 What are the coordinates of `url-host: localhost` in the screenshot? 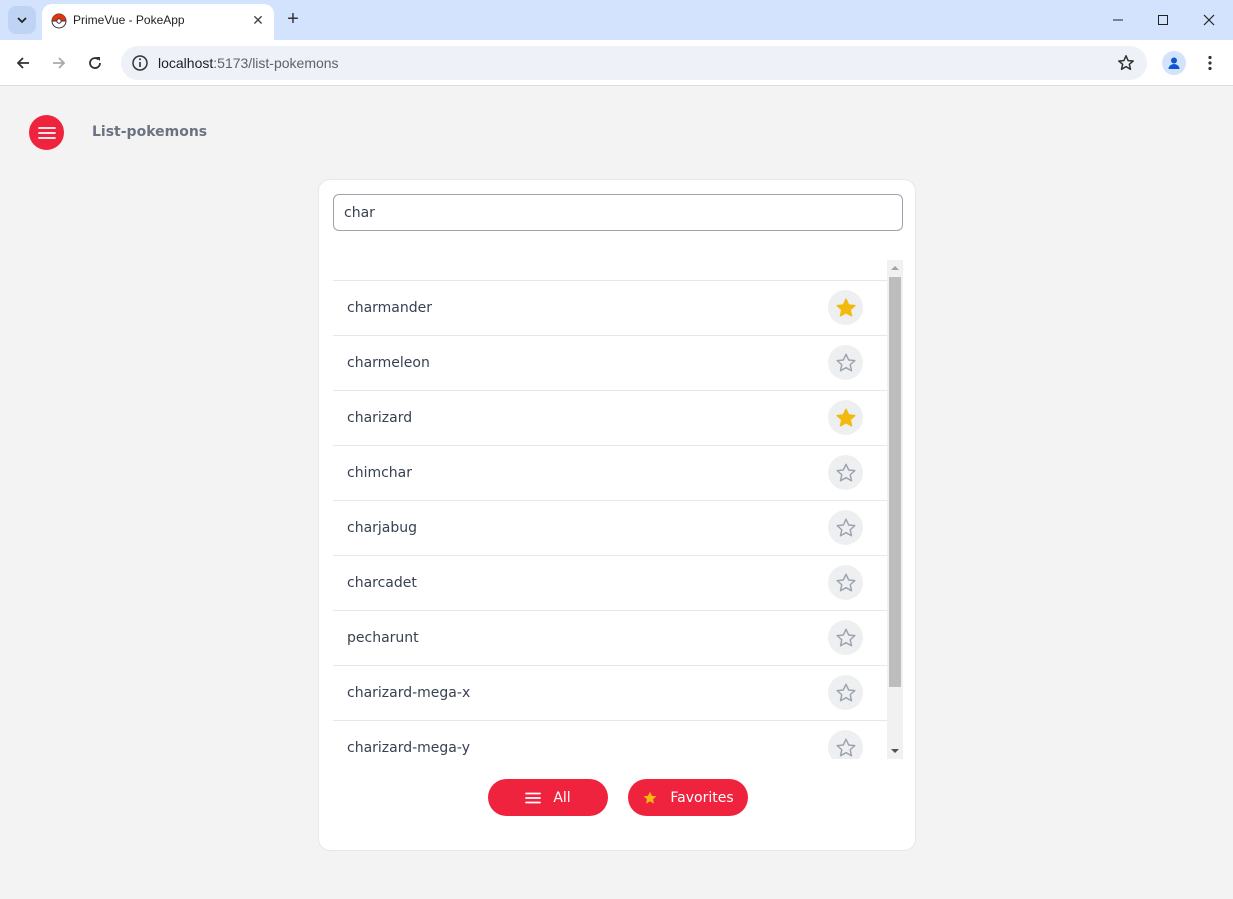 It's located at (186, 63).